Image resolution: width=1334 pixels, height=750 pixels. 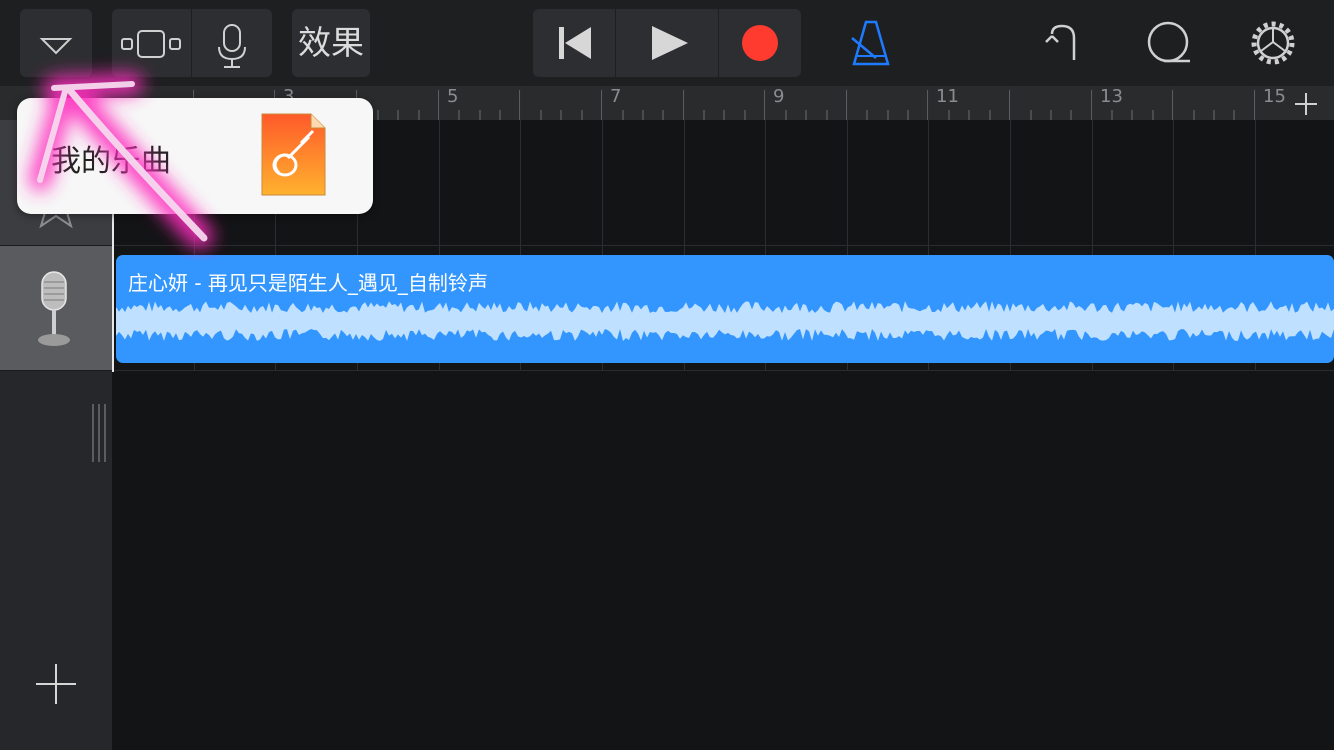 I want to click on ruler-bar-number: 7, so click(x=616, y=96).